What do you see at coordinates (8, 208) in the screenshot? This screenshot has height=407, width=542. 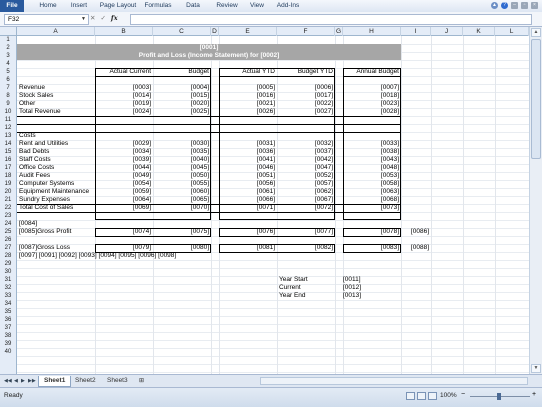 I see `row-header: 22` at bounding box center [8, 208].